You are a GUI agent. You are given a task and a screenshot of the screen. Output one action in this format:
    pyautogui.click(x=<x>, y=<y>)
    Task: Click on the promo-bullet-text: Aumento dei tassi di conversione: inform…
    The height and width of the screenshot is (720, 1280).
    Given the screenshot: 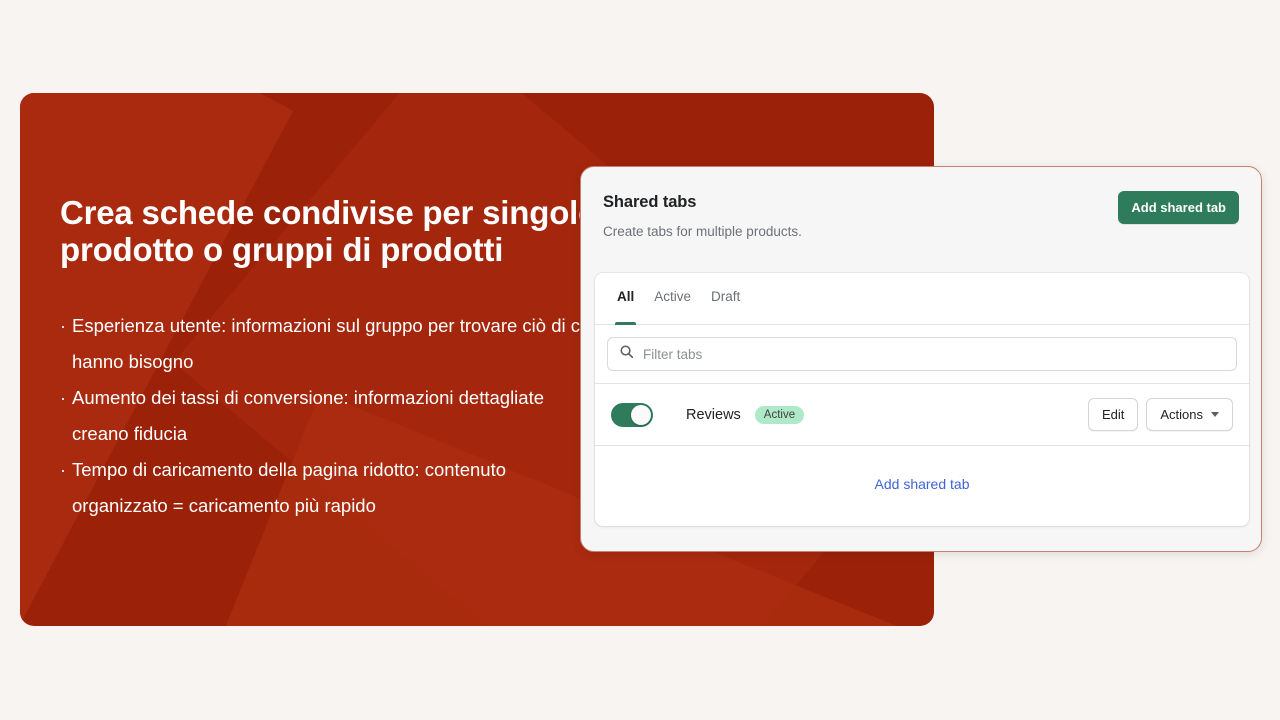 What is the action you would take?
    pyautogui.click(x=308, y=416)
    